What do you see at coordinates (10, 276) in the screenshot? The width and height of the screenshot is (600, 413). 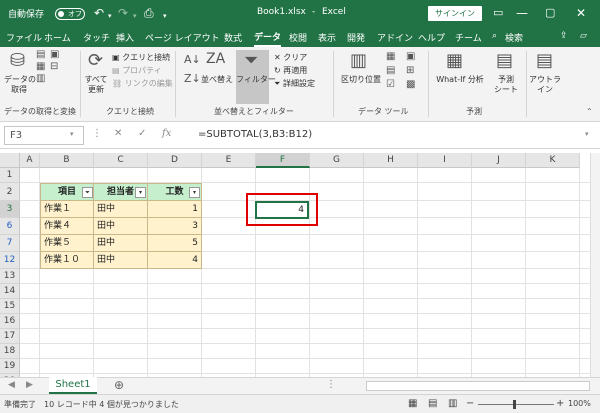 I see `row-header: 13` at bounding box center [10, 276].